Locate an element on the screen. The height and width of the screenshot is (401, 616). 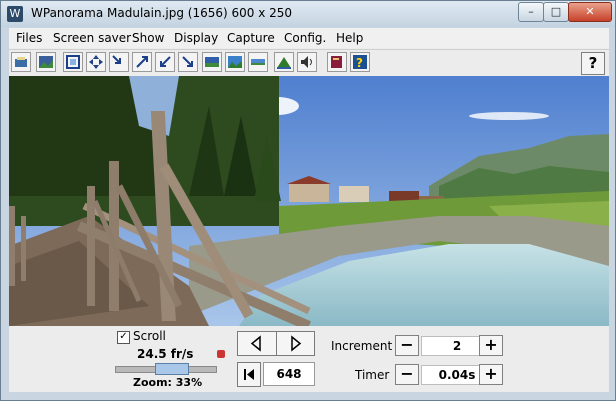
rewind-button is located at coordinates (249, 374).